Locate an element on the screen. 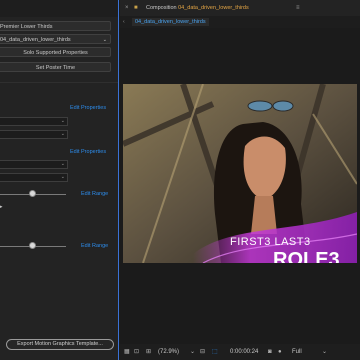  property-field-3: ⌄ is located at coordinates (34, 164).